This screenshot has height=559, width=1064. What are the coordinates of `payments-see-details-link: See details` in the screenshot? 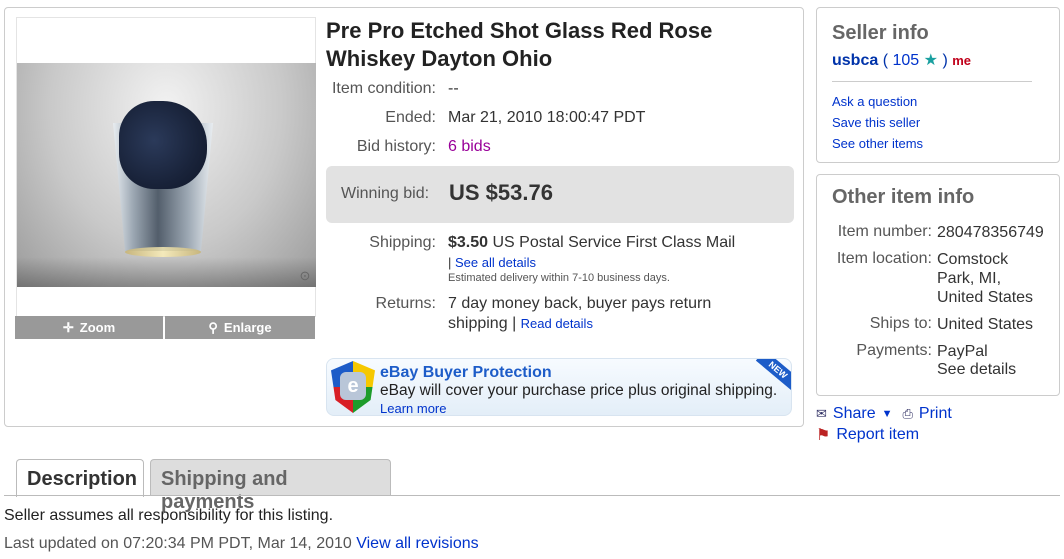 It's located at (997, 370).